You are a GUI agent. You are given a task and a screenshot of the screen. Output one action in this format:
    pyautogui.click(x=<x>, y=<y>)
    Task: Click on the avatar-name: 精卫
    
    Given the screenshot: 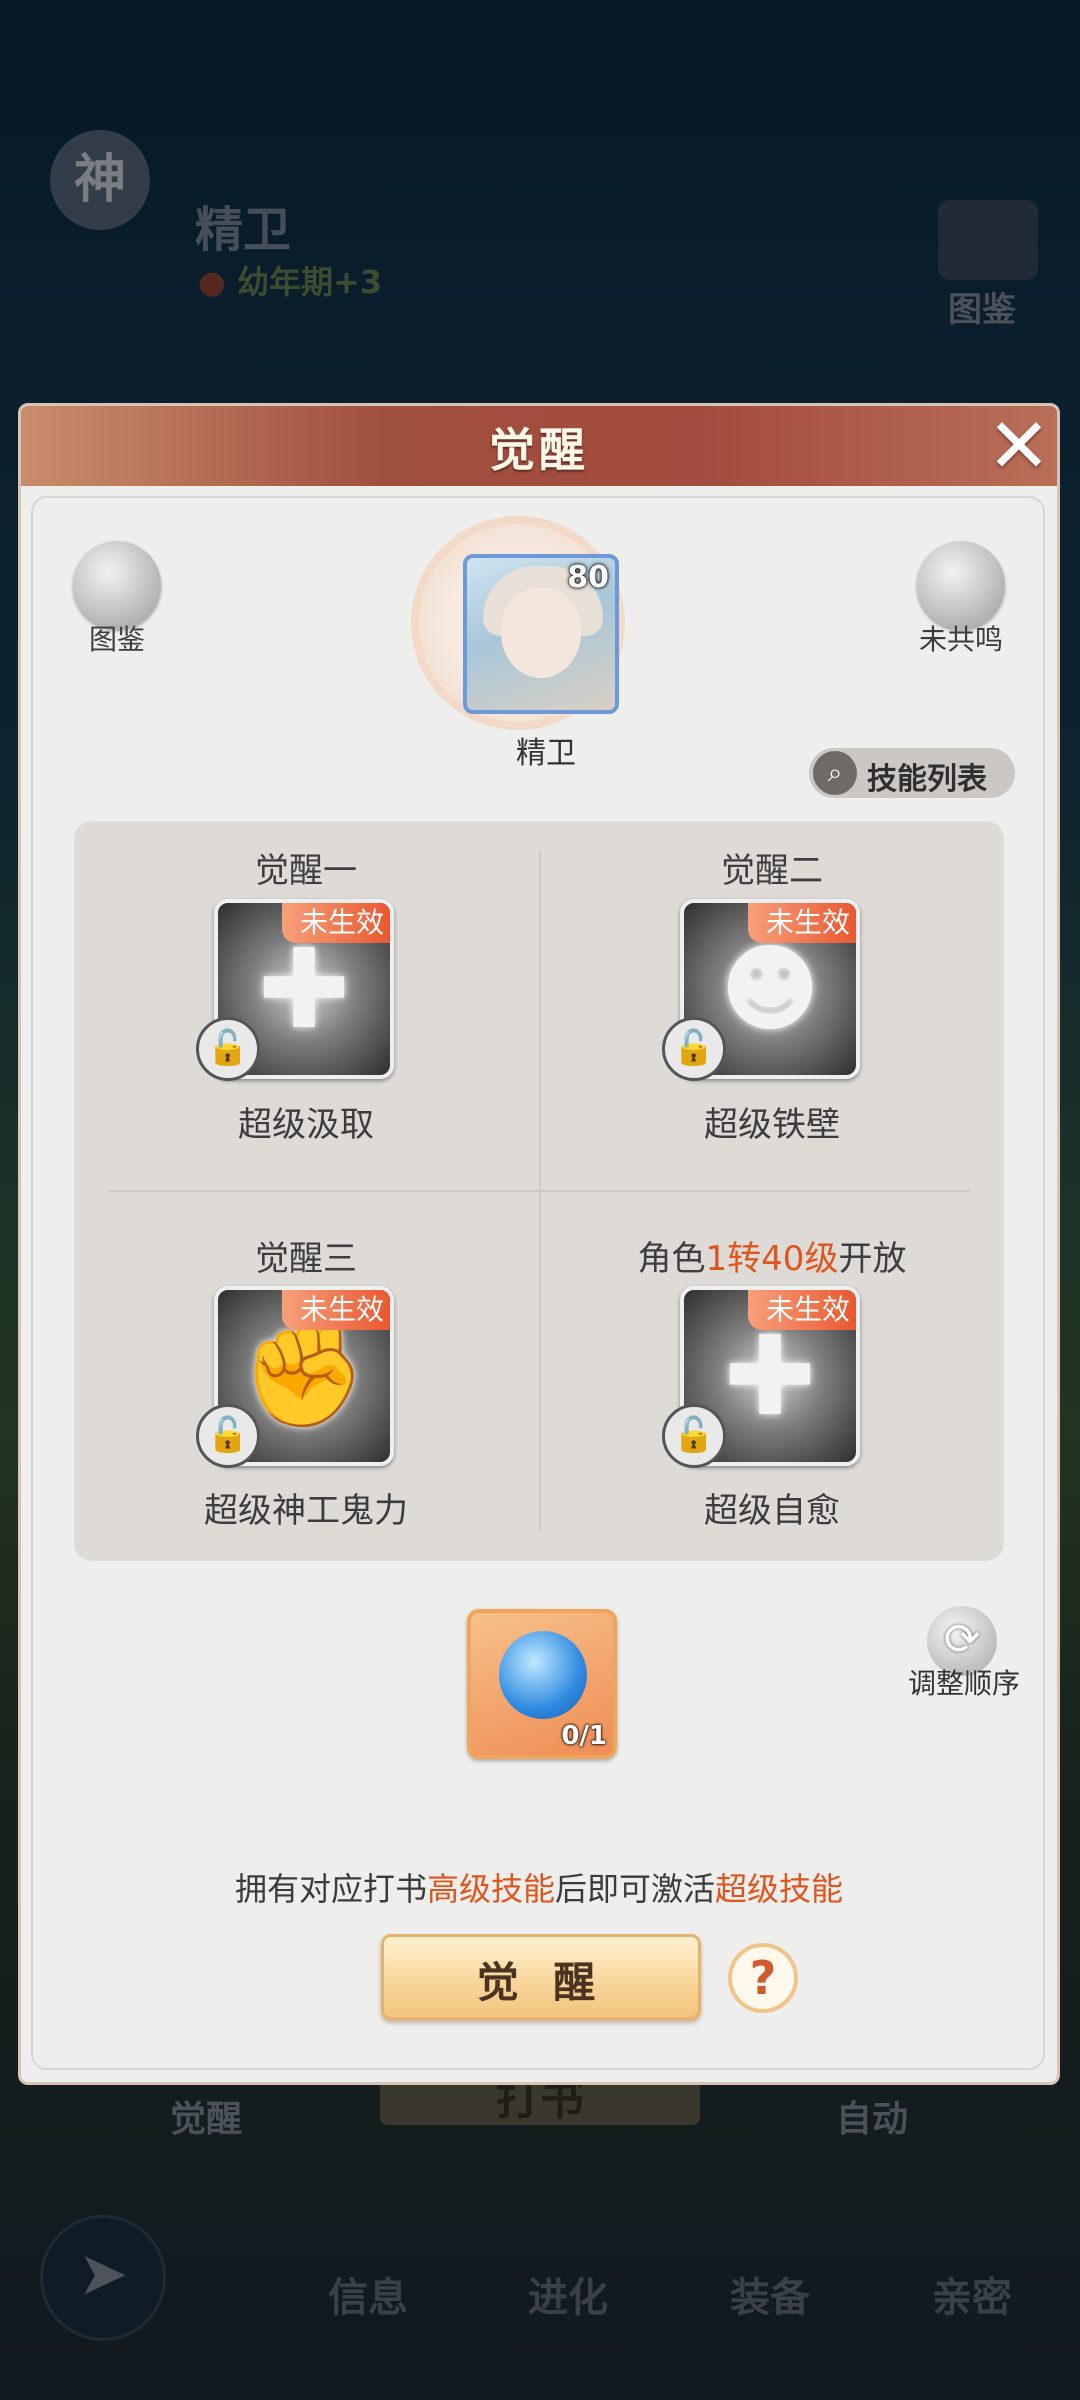 What is the action you would take?
    pyautogui.click(x=546, y=753)
    